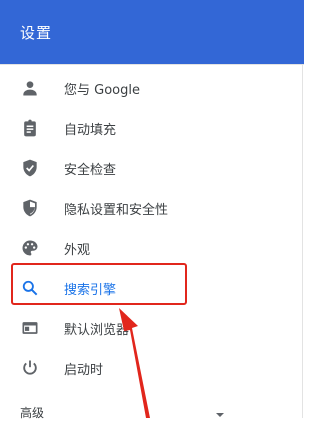 The width and height of the screenshot is (320, 425). I want to click on sidebar-item-you-and-google: 您与 Google, so click(151, 88).